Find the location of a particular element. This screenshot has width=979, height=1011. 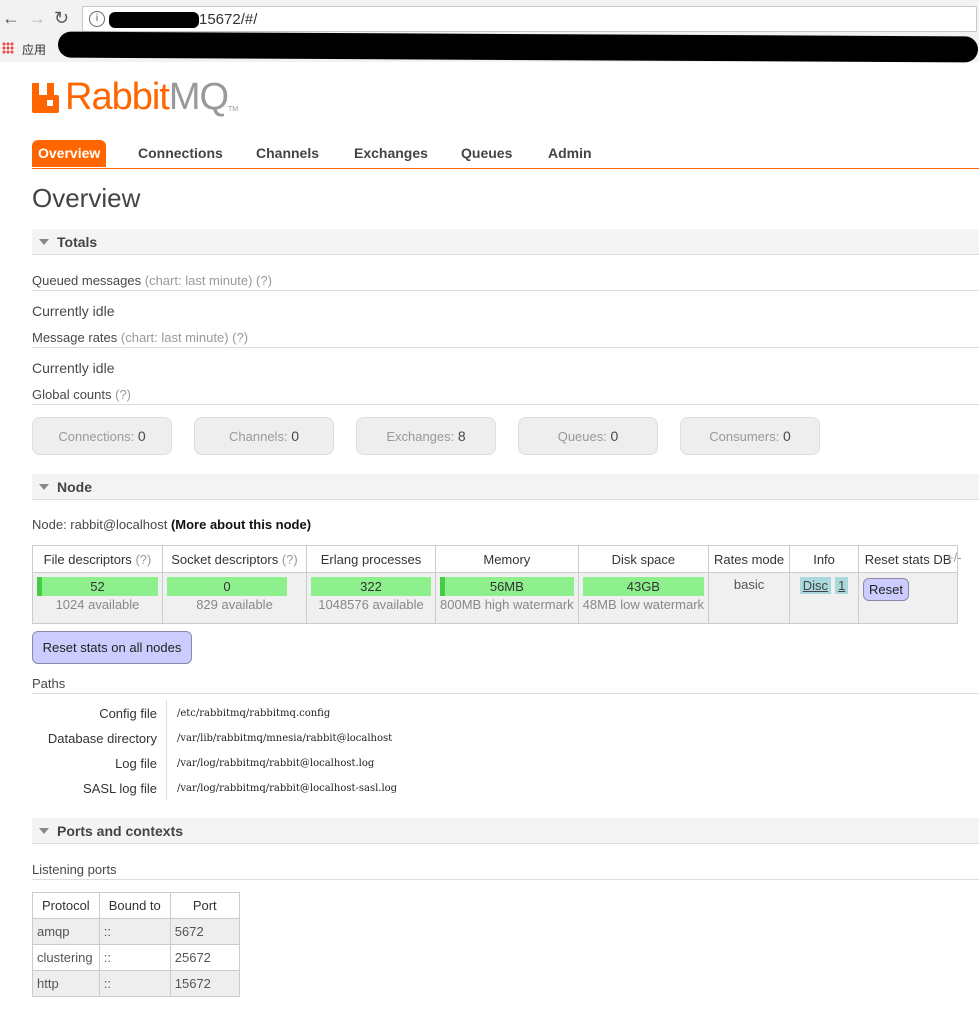

rates-status: Currently idle is located at coordinates (73, 368).